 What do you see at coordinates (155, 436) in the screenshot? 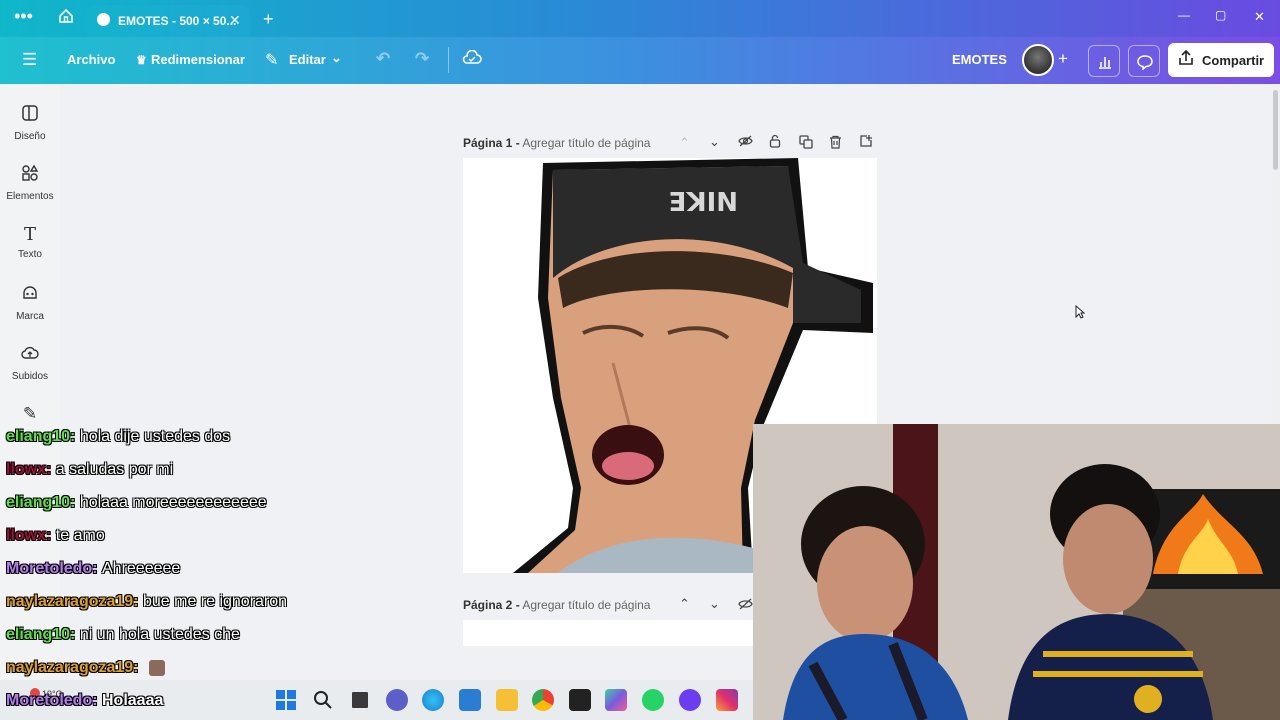
I see `chat-text: hola dije ustedes dos` at bounding box center [155, 436].